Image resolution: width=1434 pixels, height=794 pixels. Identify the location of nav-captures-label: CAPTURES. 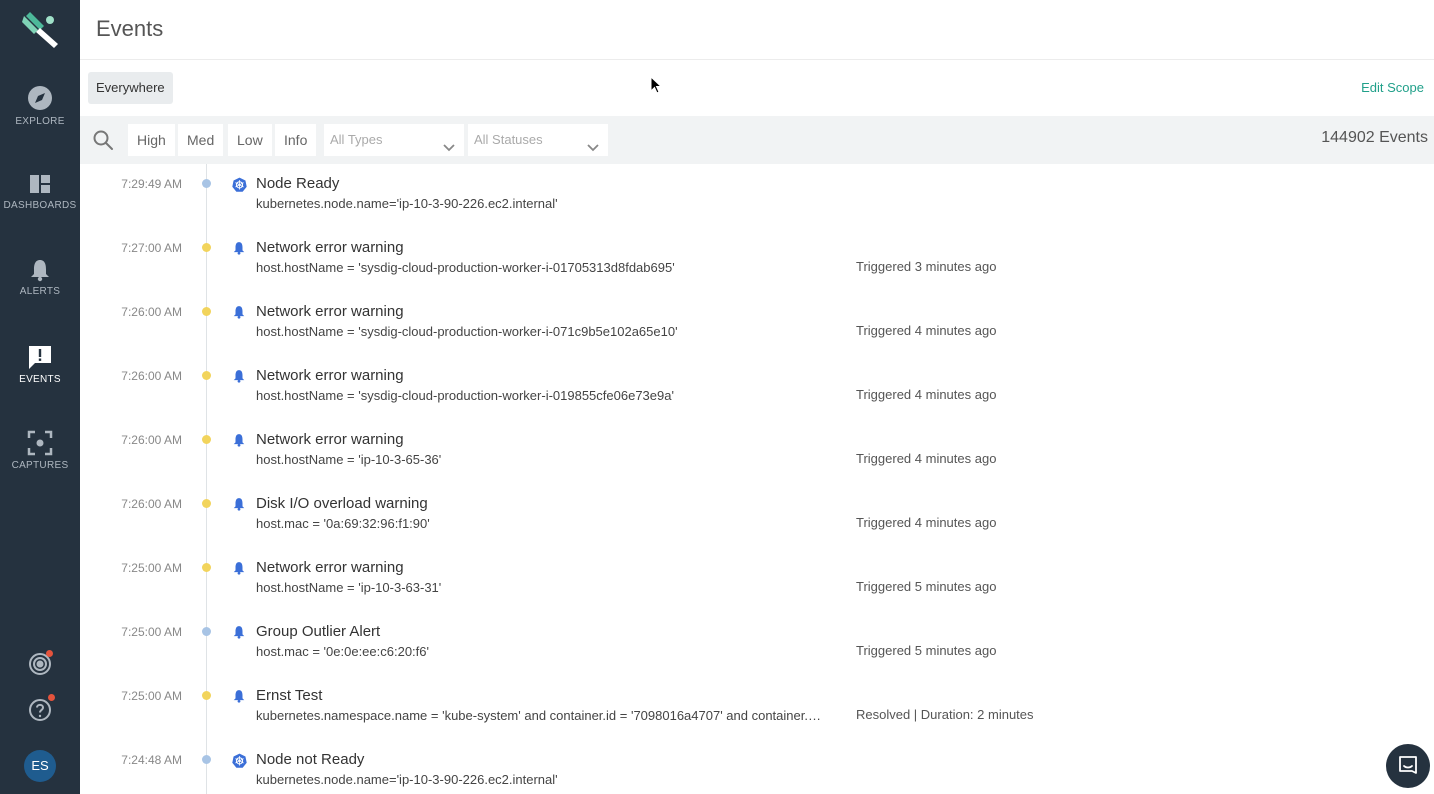
(40, 465).